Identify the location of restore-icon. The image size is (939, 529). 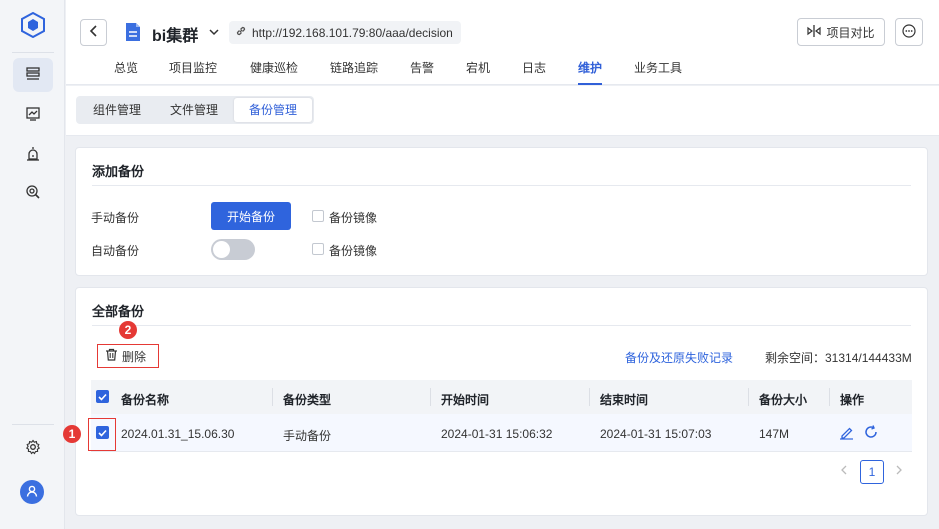
(871, 433).